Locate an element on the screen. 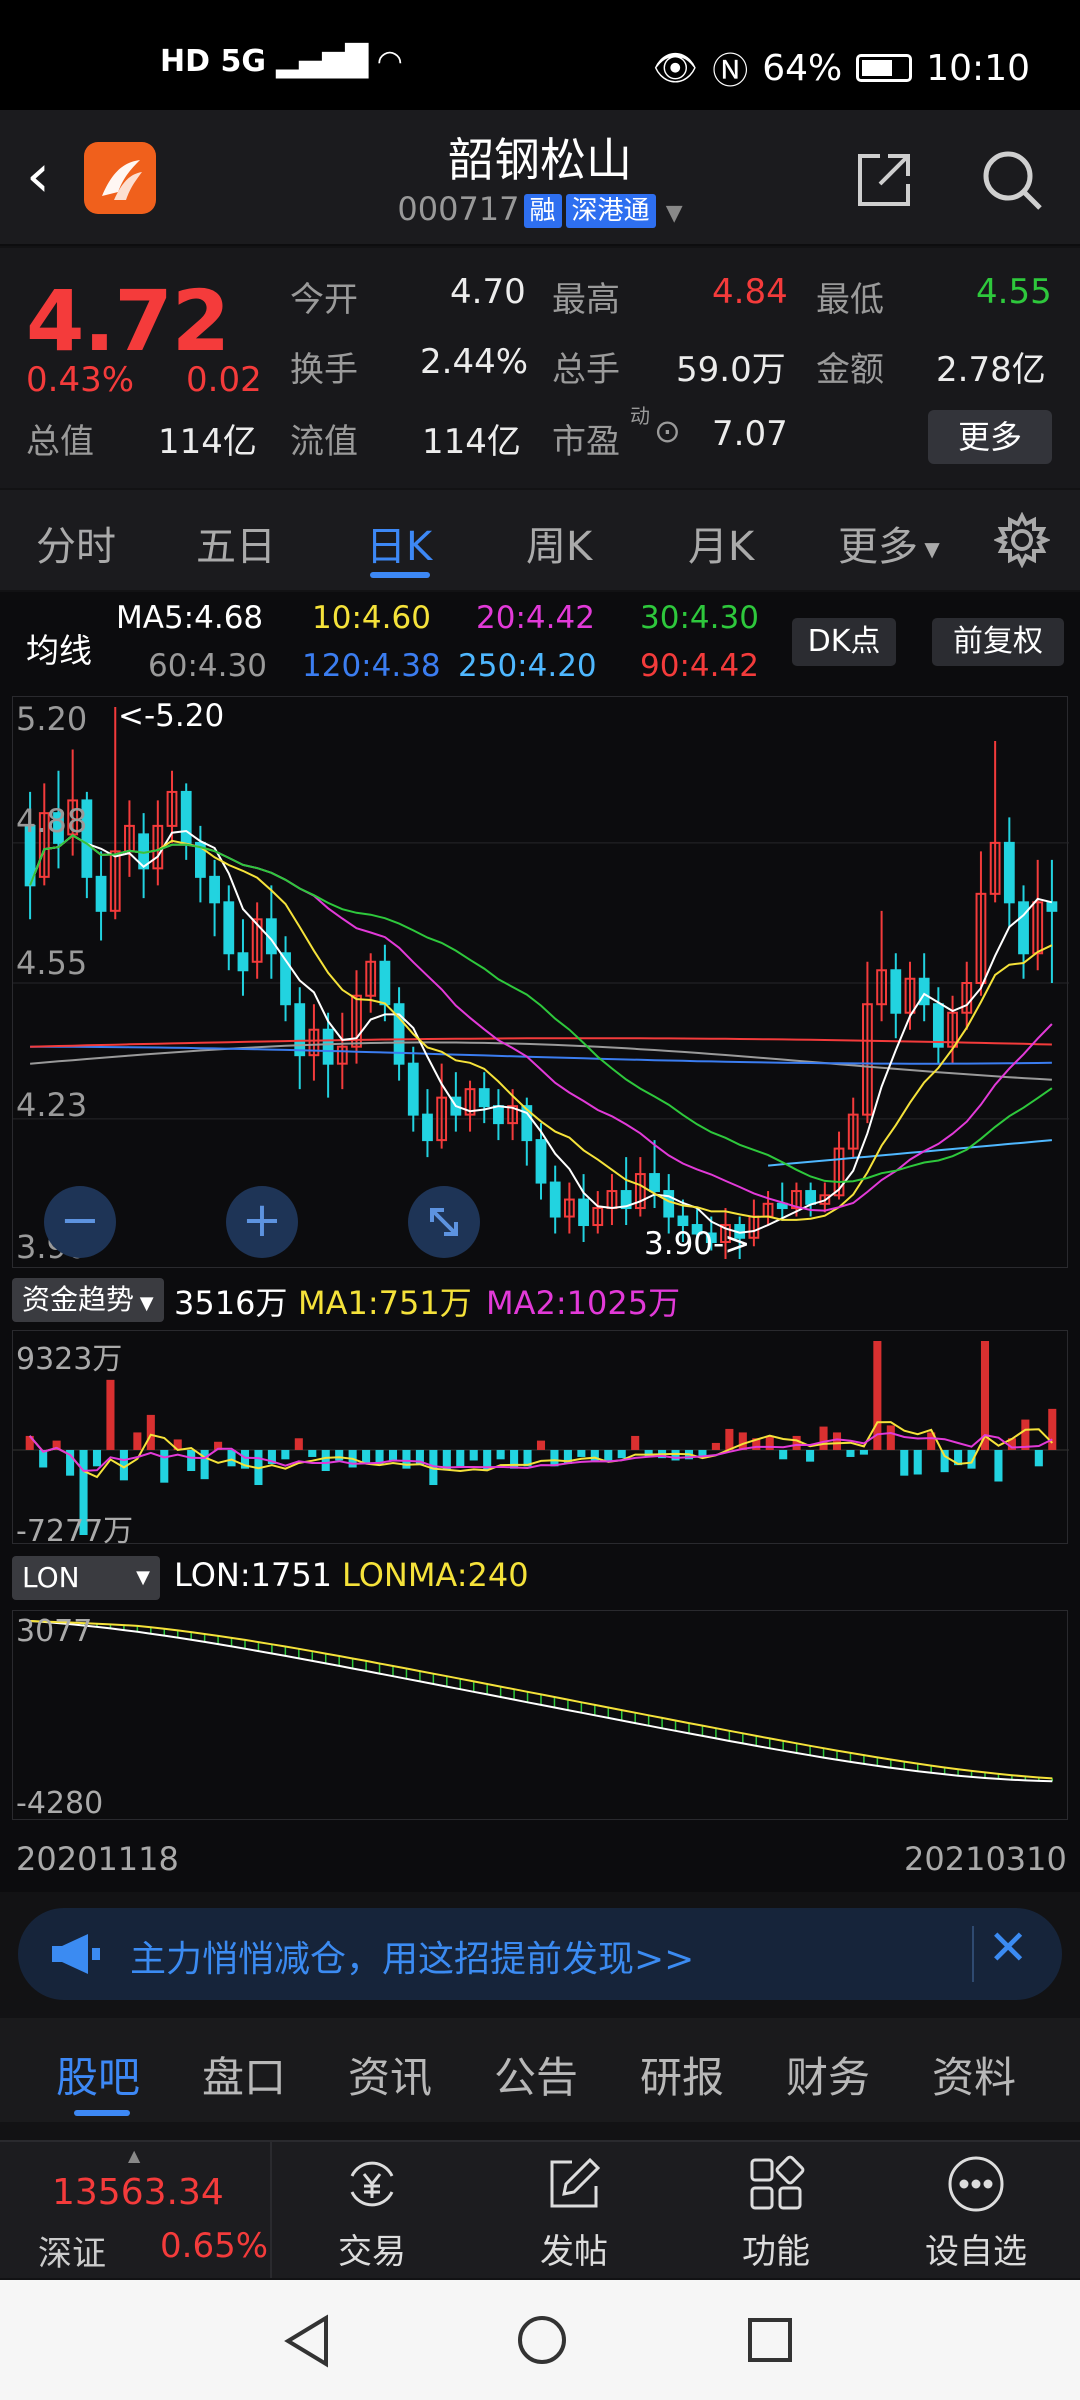 This screenshot has width=1080, height=2400. lon-value: LON:1751 is located at coordinates (253, 1575).